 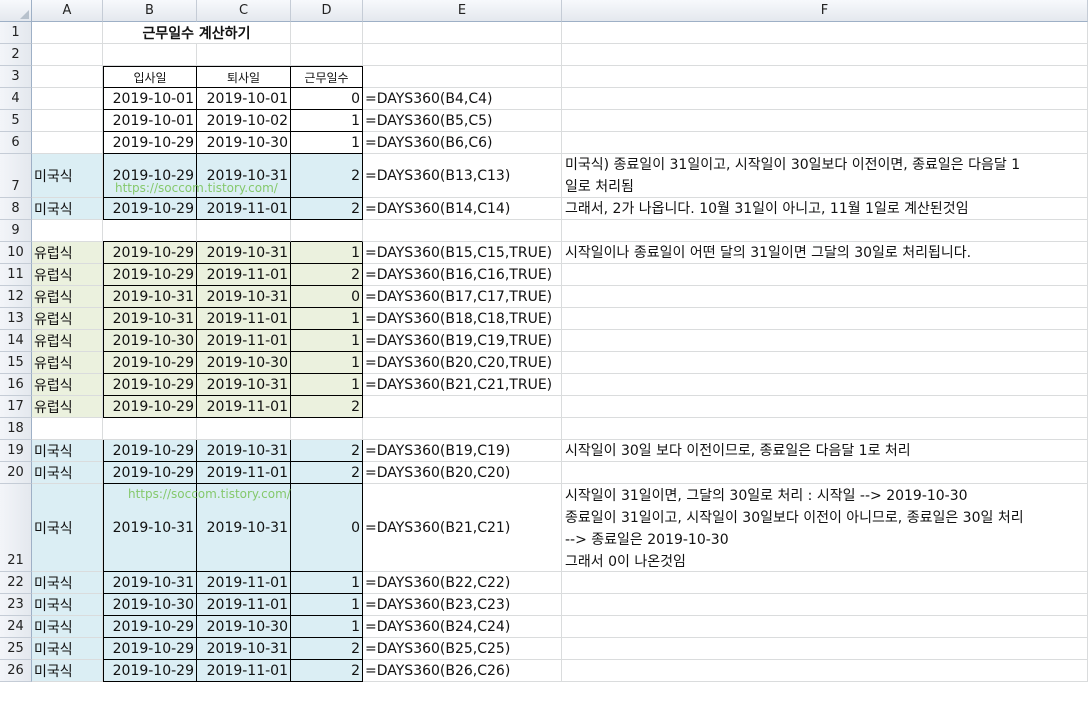 I want to click on cell-d-16: 1, so click(x=327, y=385).